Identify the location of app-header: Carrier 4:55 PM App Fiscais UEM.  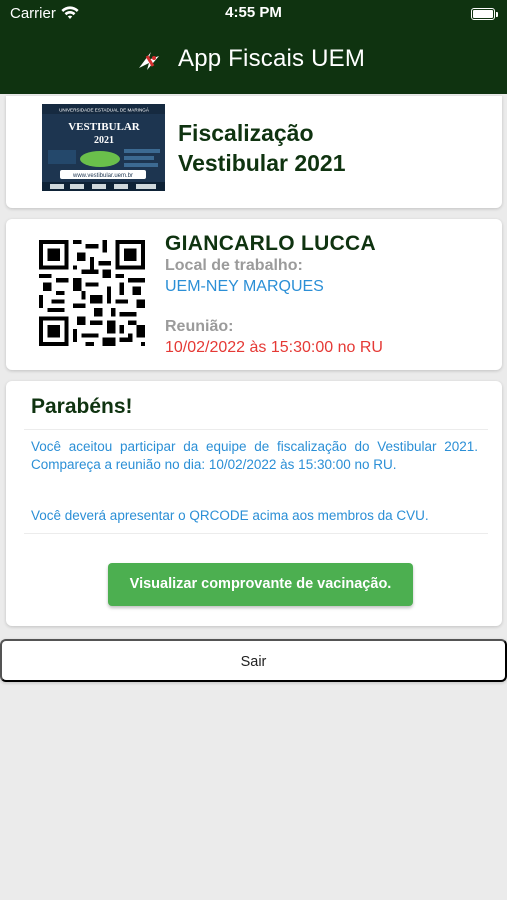
(253, 47).